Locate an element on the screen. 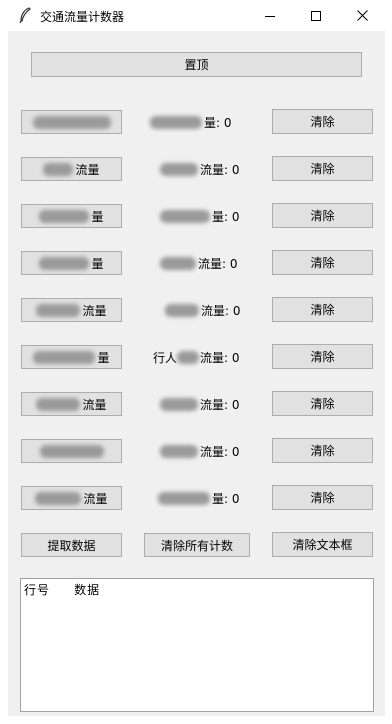  header-data: 数据 is located at coordinates (87, 590).